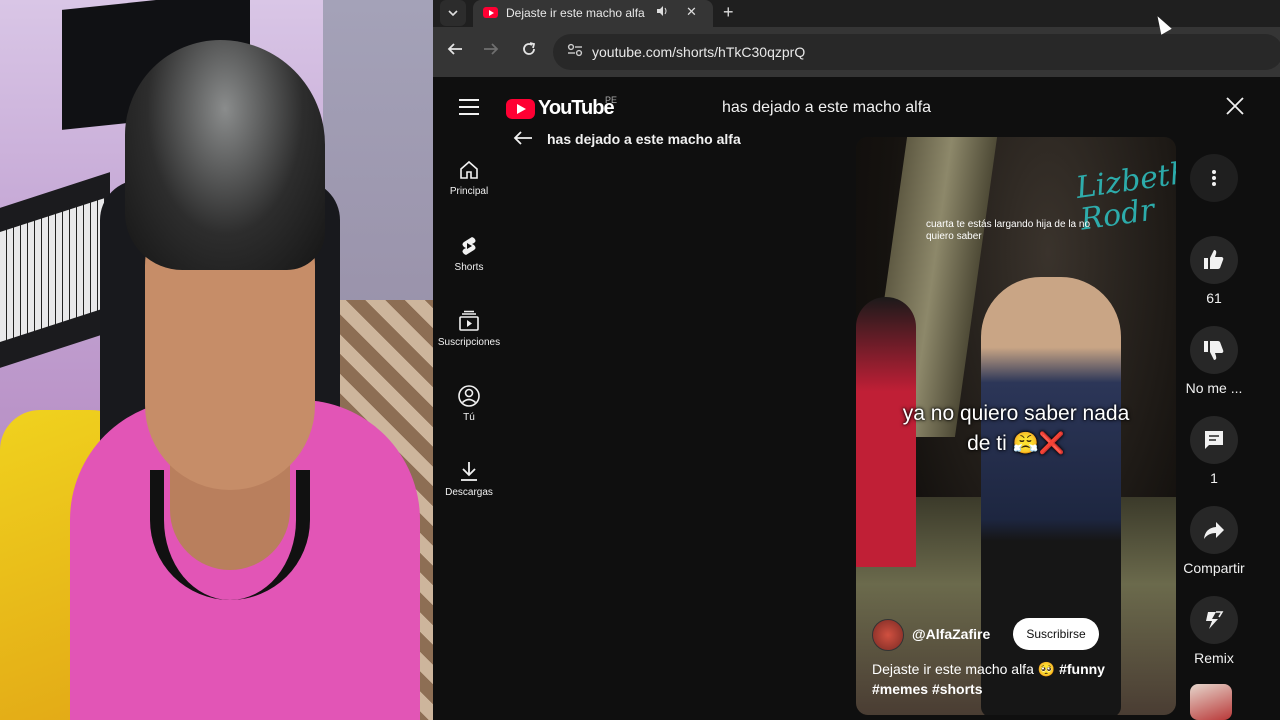 This screenshot has height=720, width=1280. I want to click on video-overlay-text: ya no quiero saber nada de ti 😤❌, so click(1016, 429).